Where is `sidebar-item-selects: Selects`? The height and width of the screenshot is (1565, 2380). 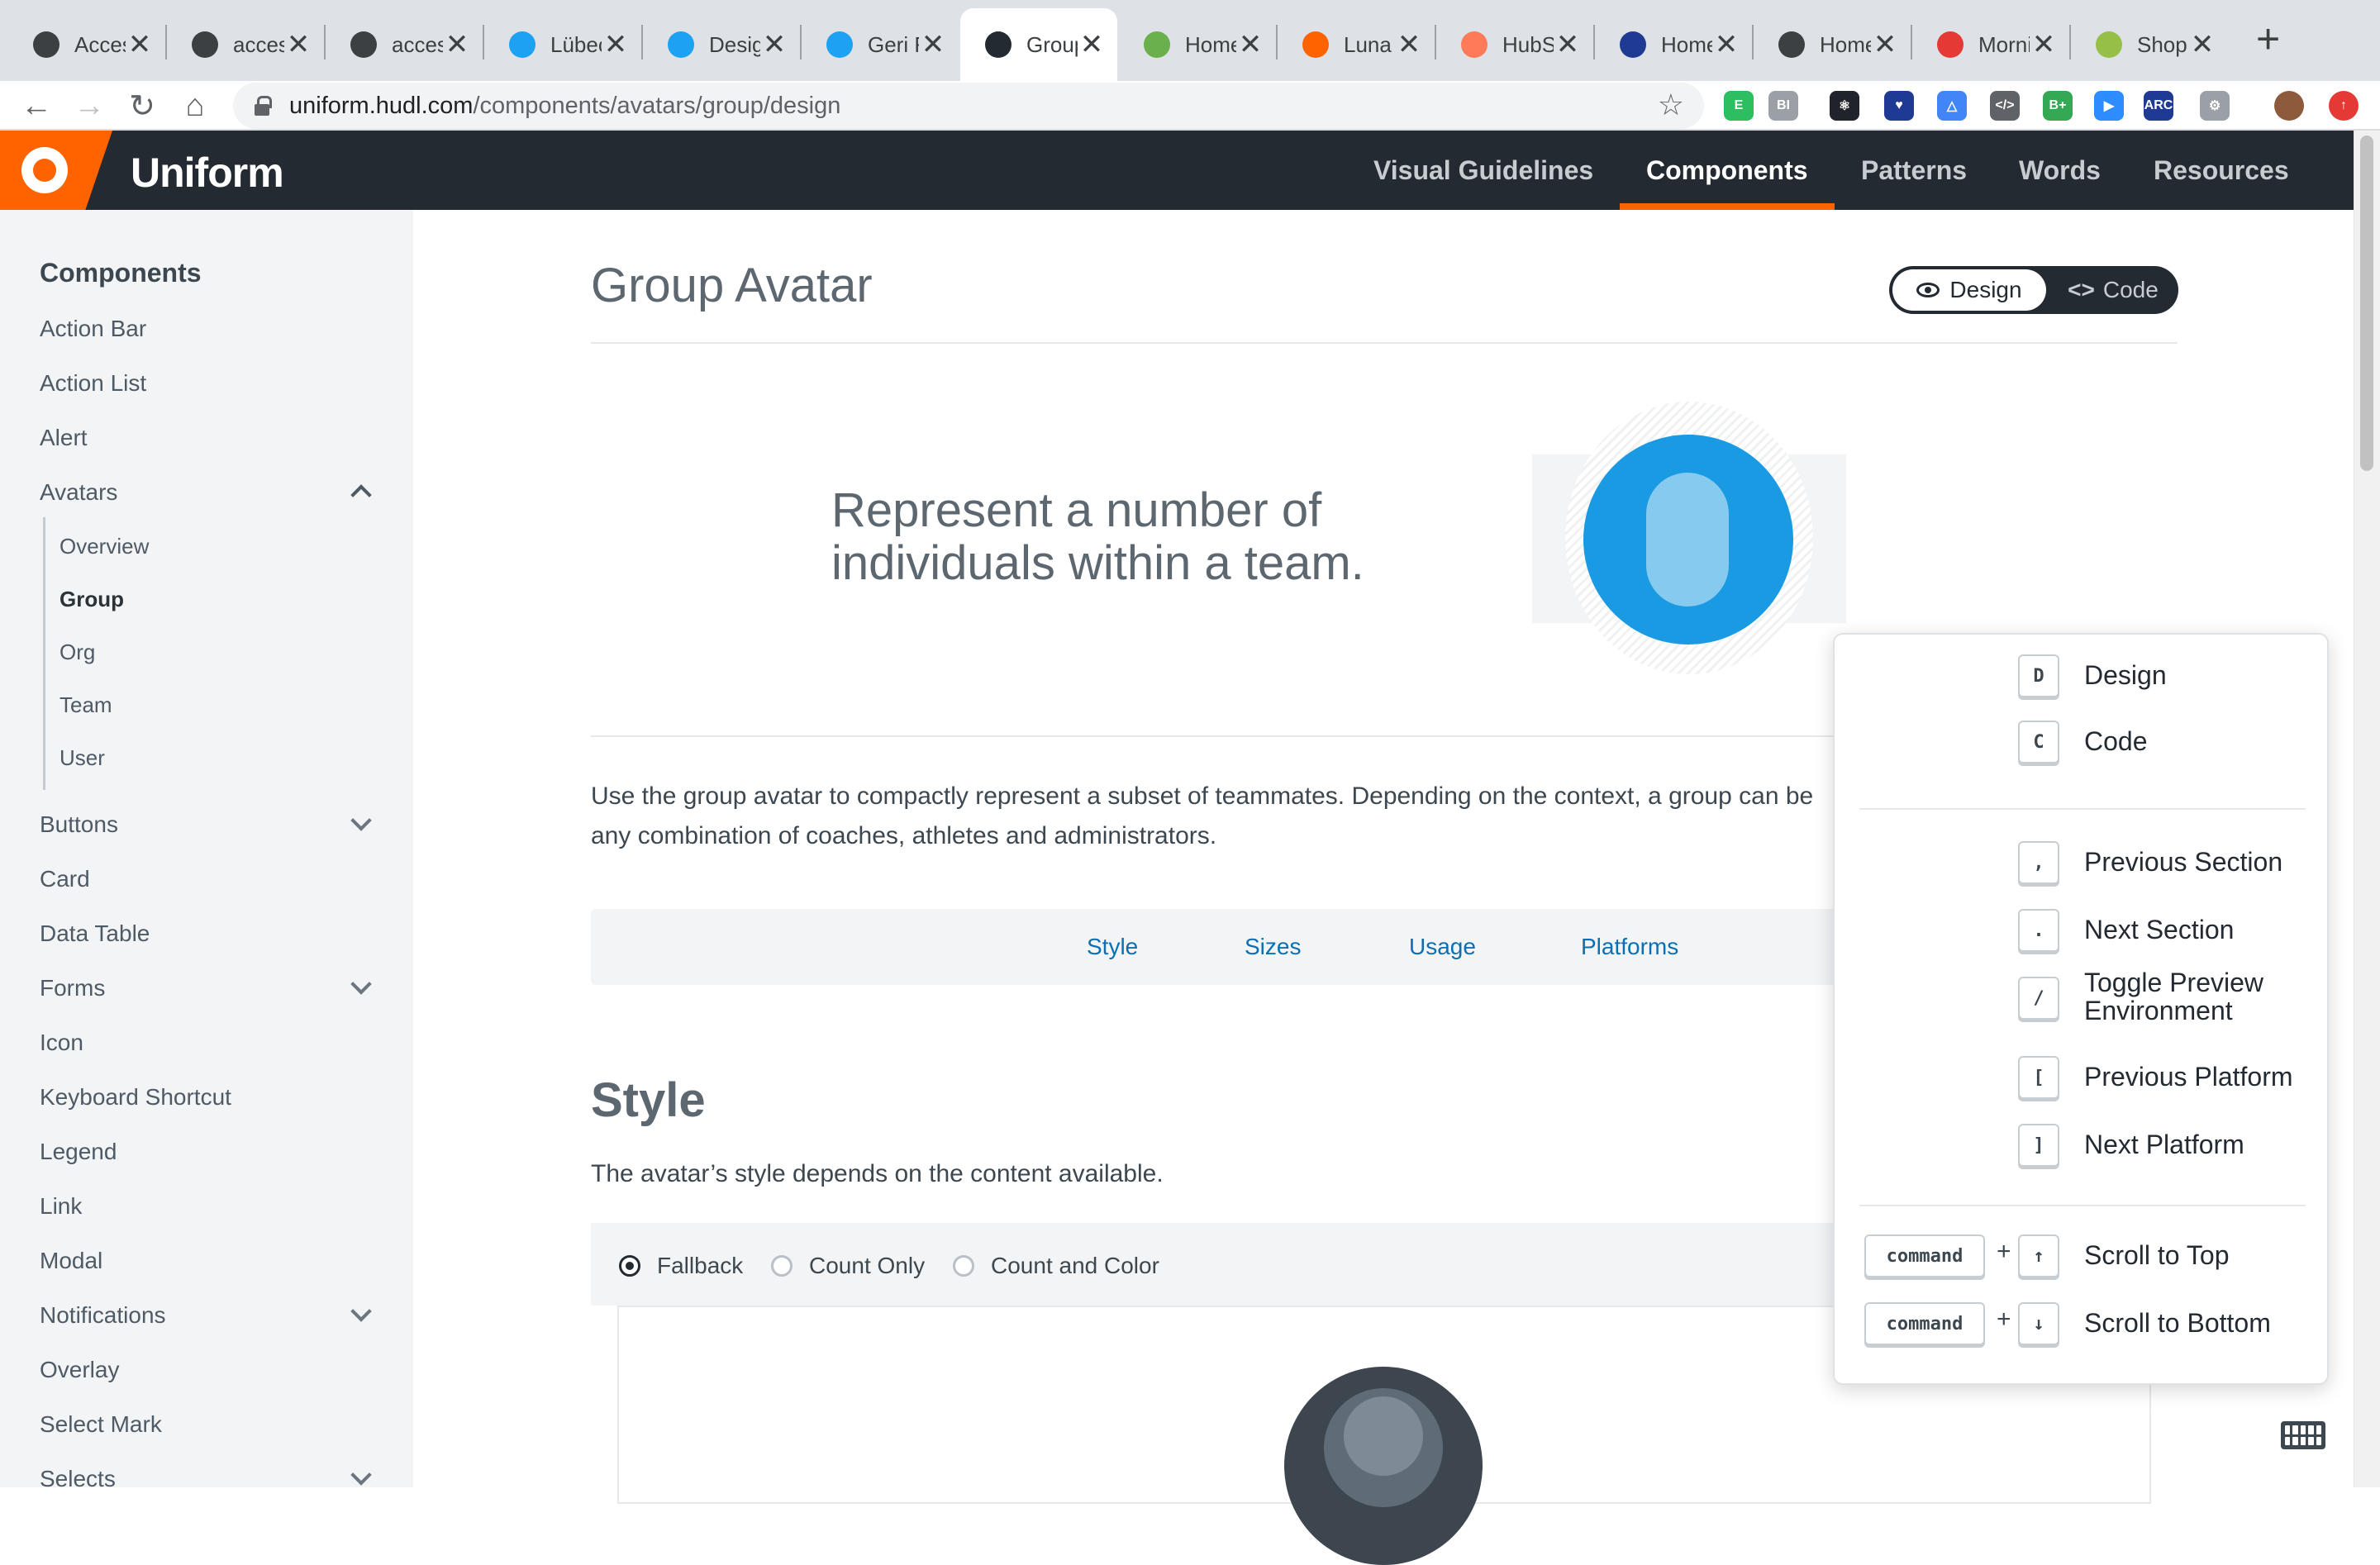 sidebar-item-selects: Selects is located at coordinates (78, 1479).